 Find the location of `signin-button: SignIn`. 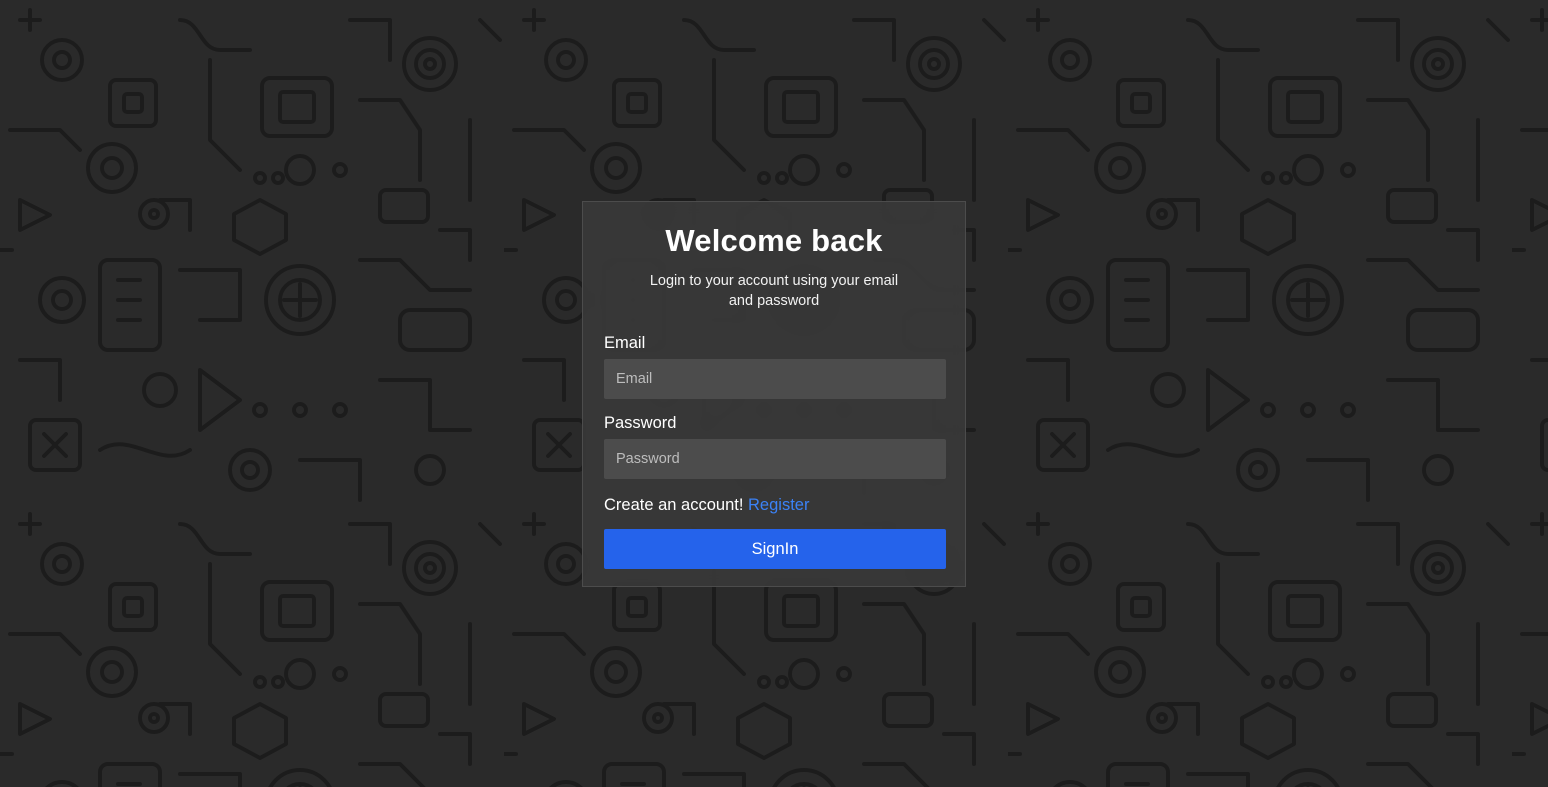

signin-button: SignIn is located at coordinates (775, 549).